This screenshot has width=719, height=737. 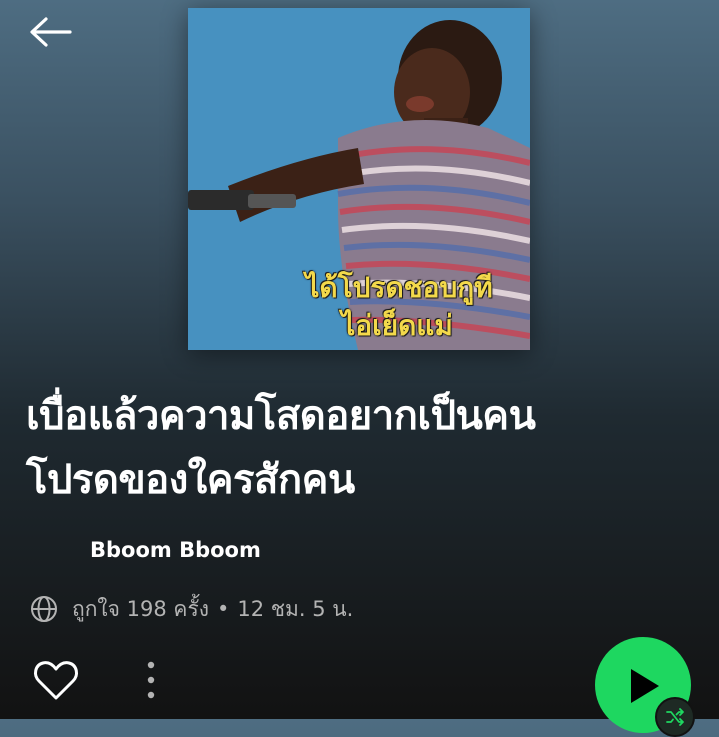 I want to click on back-button, so click(x=51, y=34).